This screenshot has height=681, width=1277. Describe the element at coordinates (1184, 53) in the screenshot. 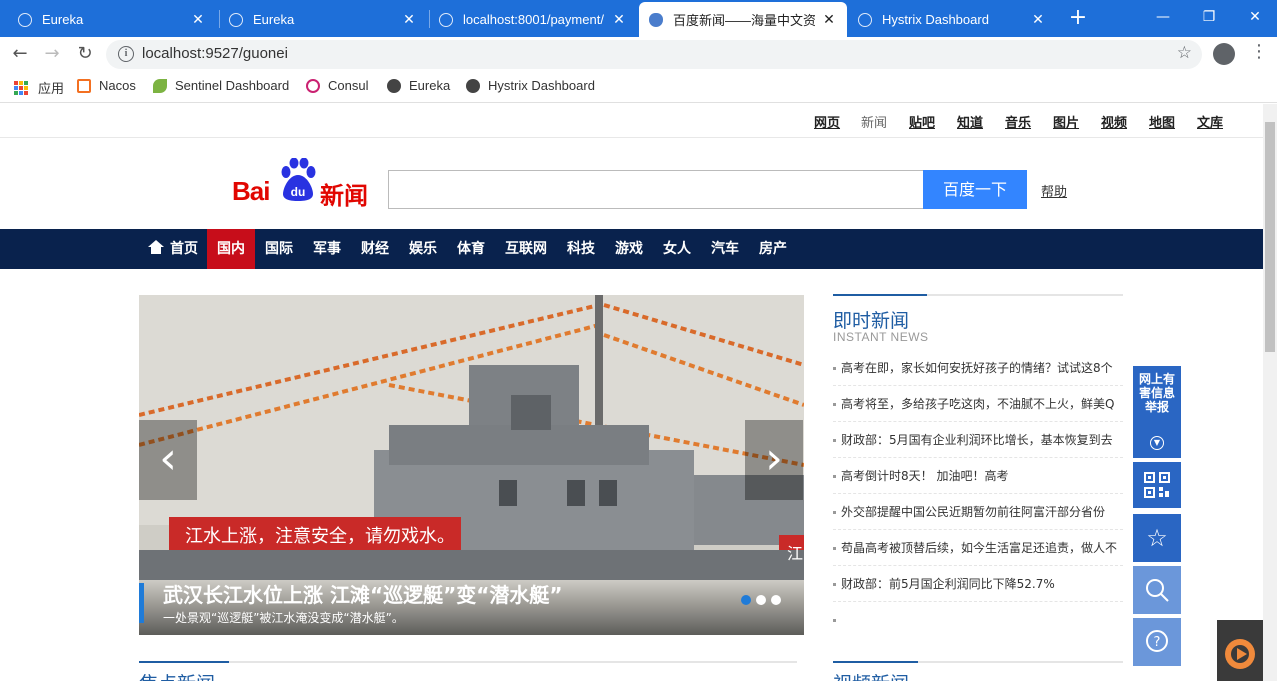

I see `bookmark-star-icon: ☆` at that location.